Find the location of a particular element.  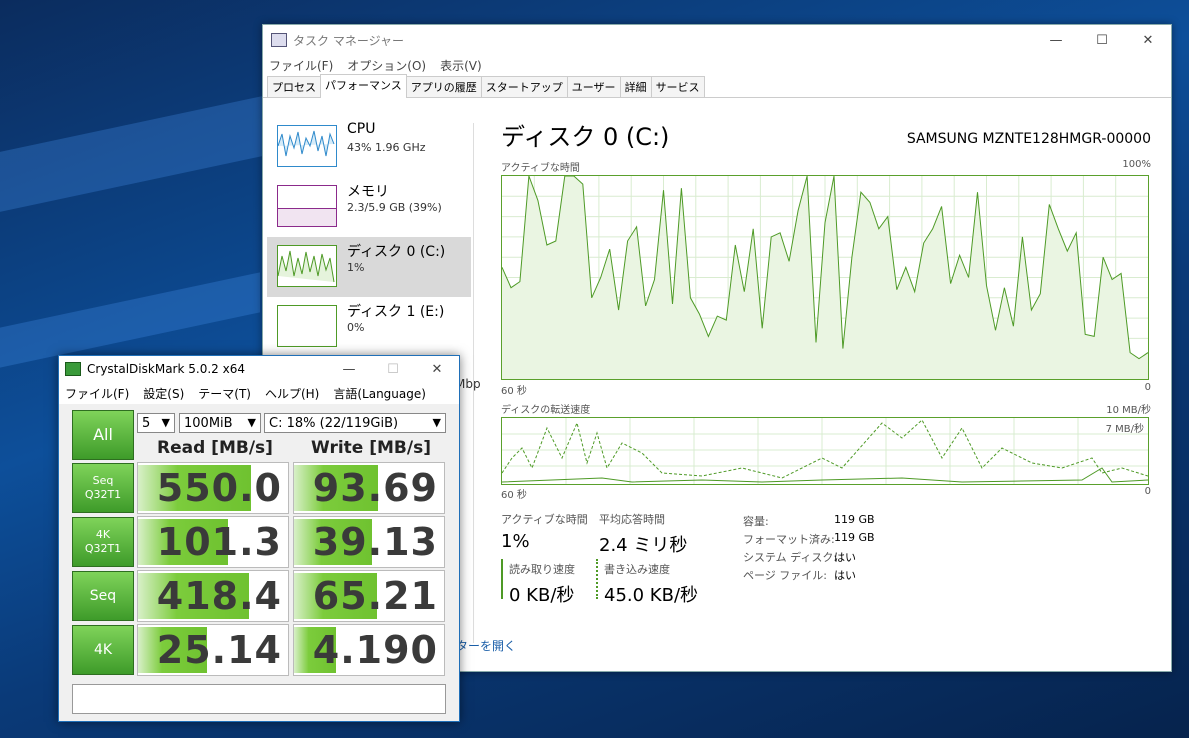

4k-q32t1-button: 4K Q32T1 is located at coordinates (103, 542).